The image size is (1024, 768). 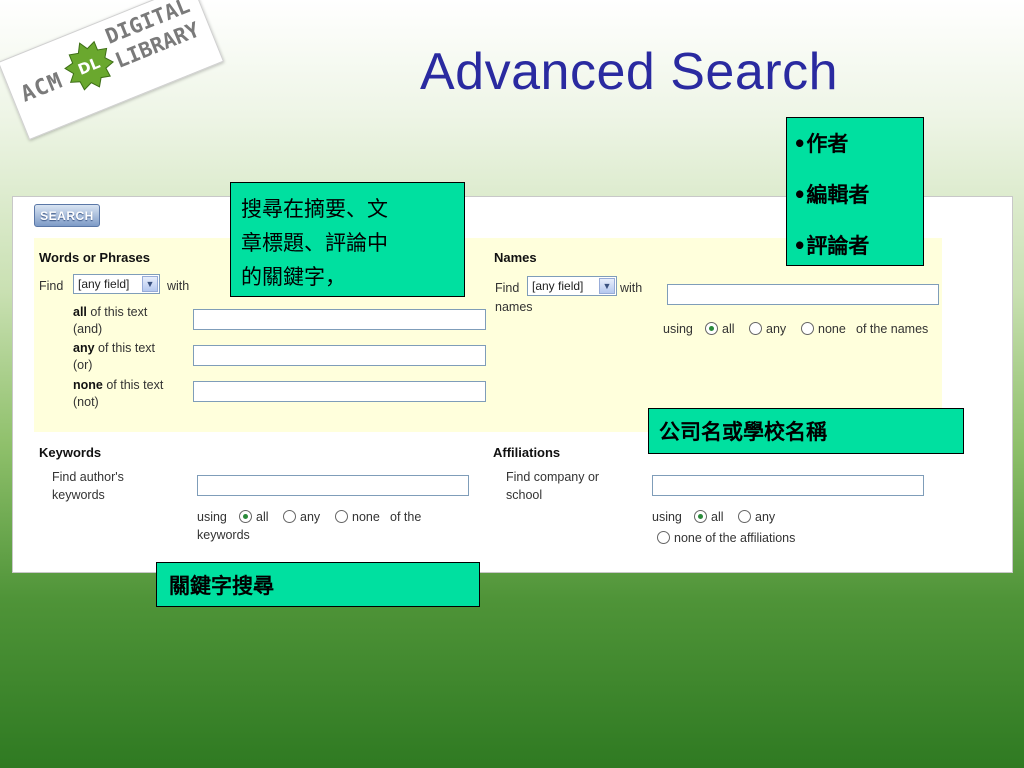 What do you see at coordinates (333, 485) in the screenshot?
I see `keywords-input` at bounding box center [333, 485].